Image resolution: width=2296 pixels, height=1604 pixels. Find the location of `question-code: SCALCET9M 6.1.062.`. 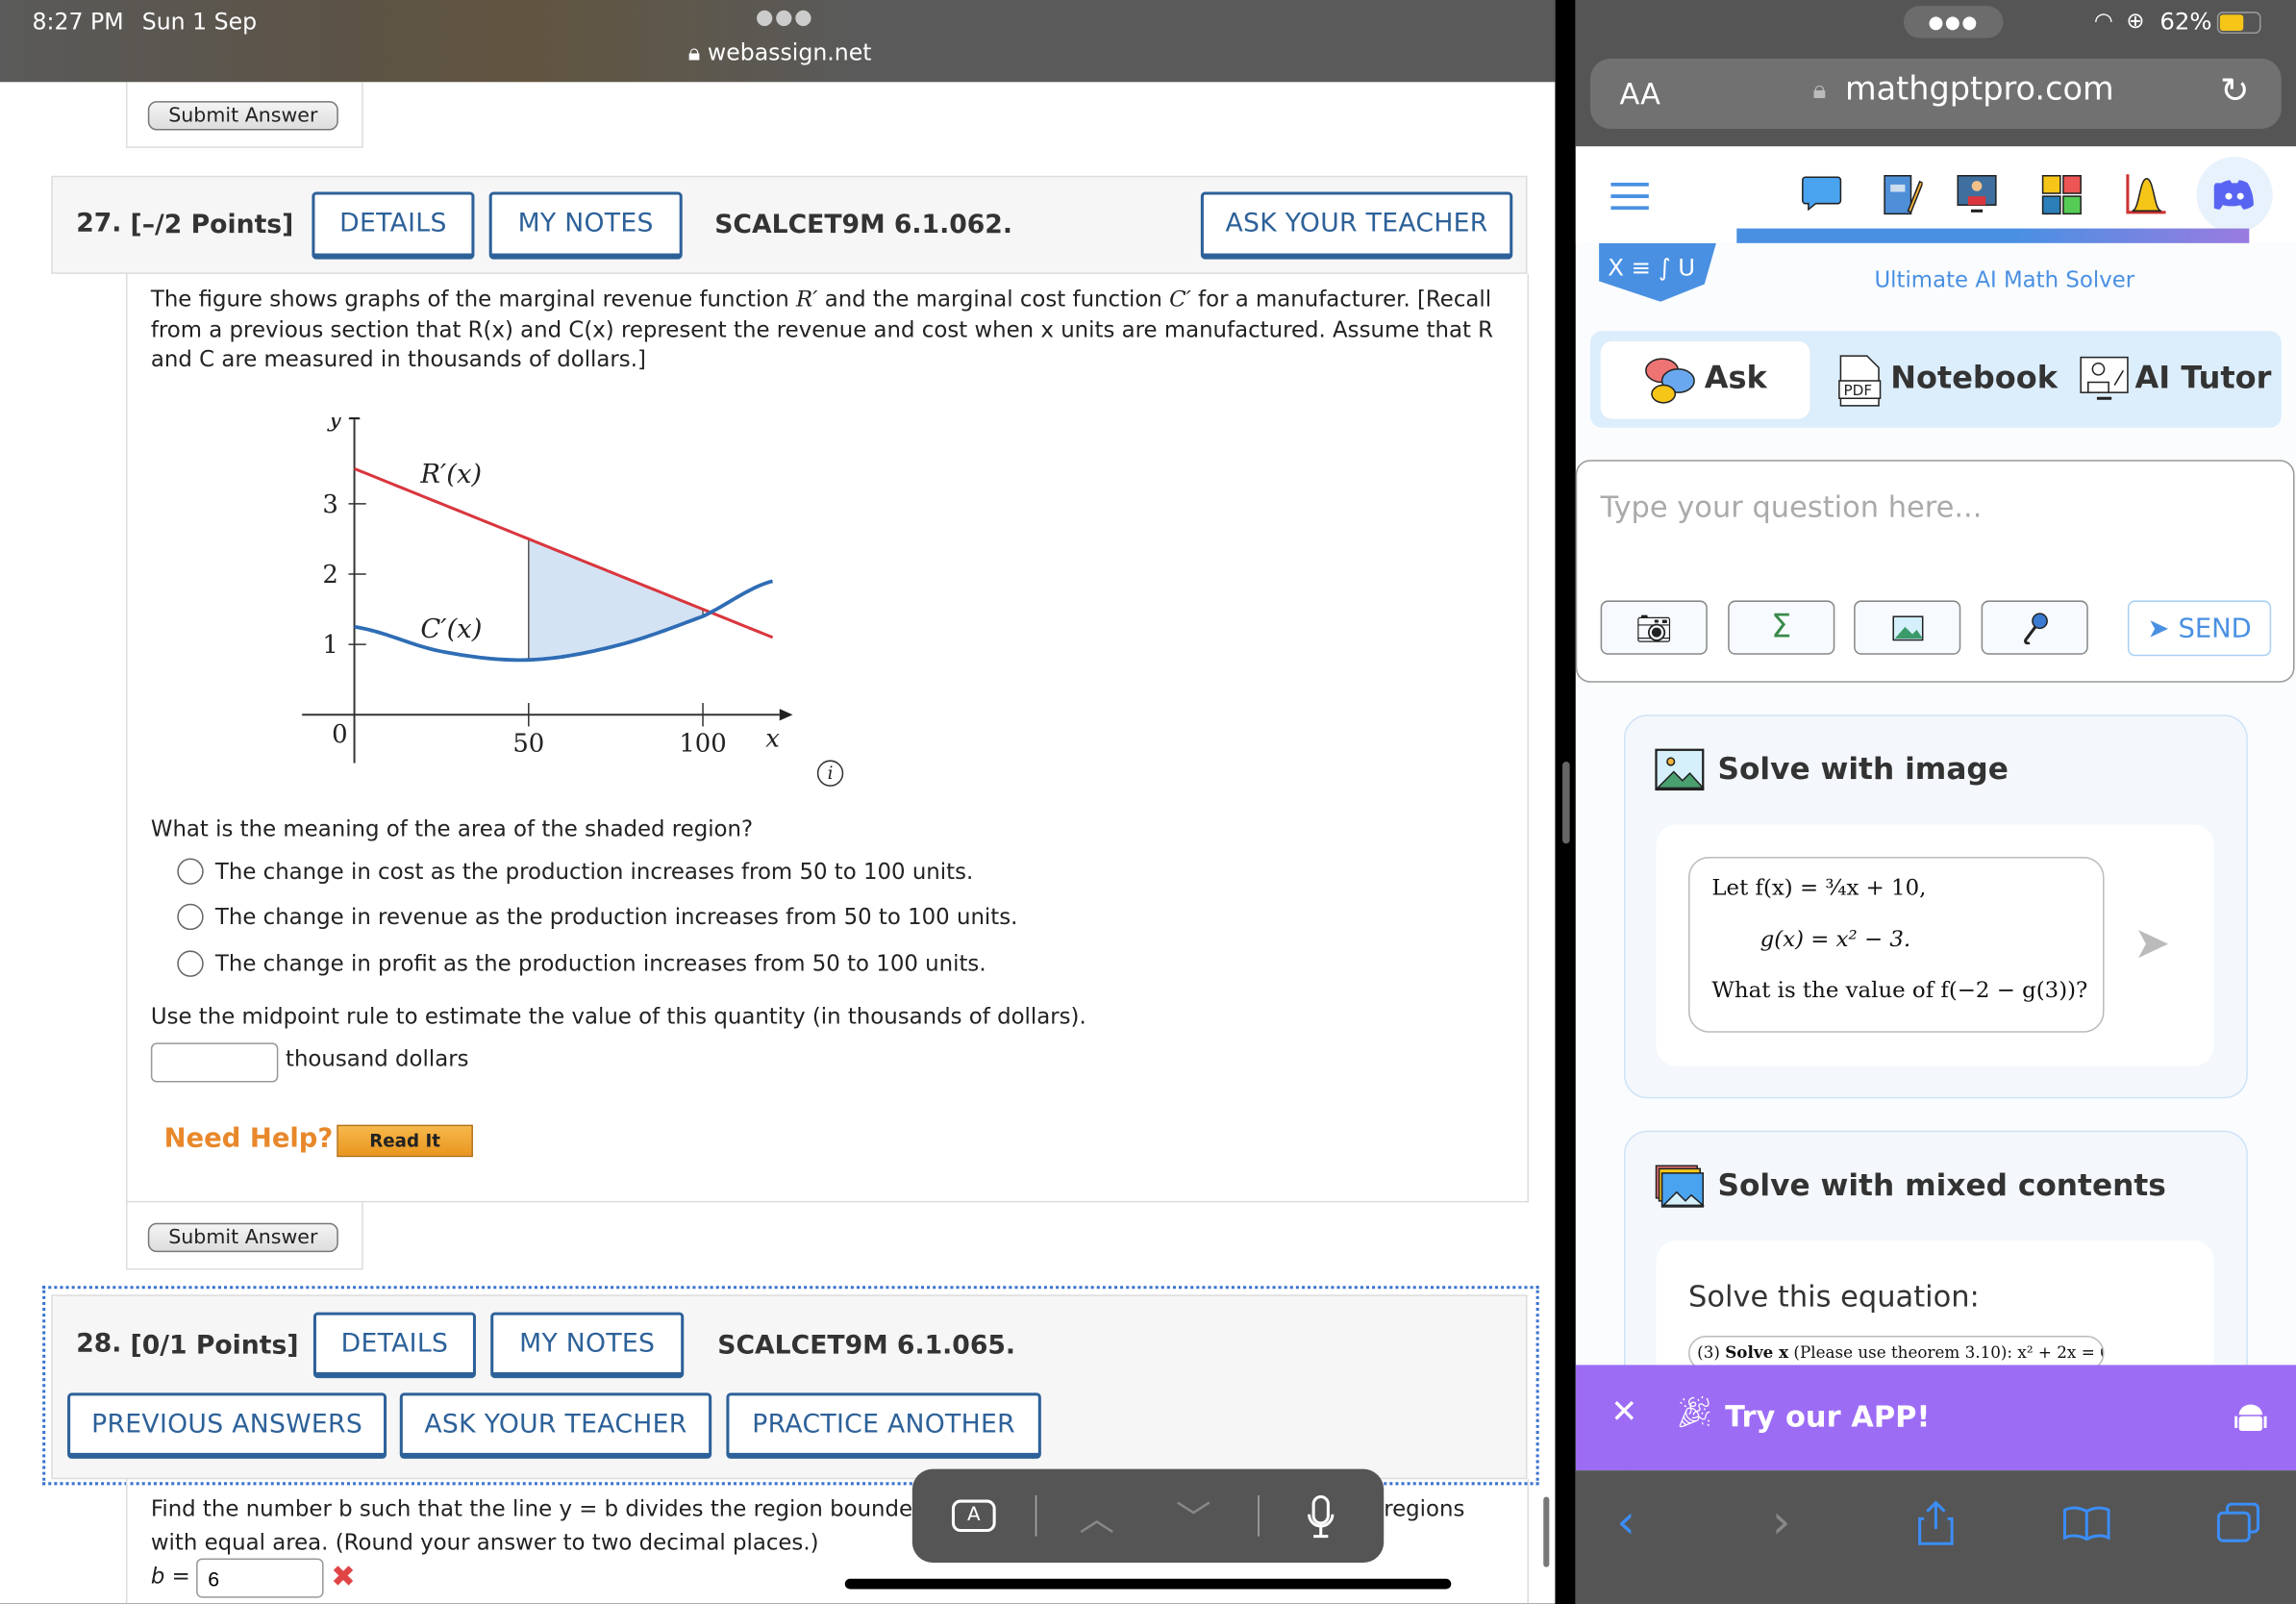

question-code: SCALCET9M 6.1.062. is located at coordinates (863, 225).